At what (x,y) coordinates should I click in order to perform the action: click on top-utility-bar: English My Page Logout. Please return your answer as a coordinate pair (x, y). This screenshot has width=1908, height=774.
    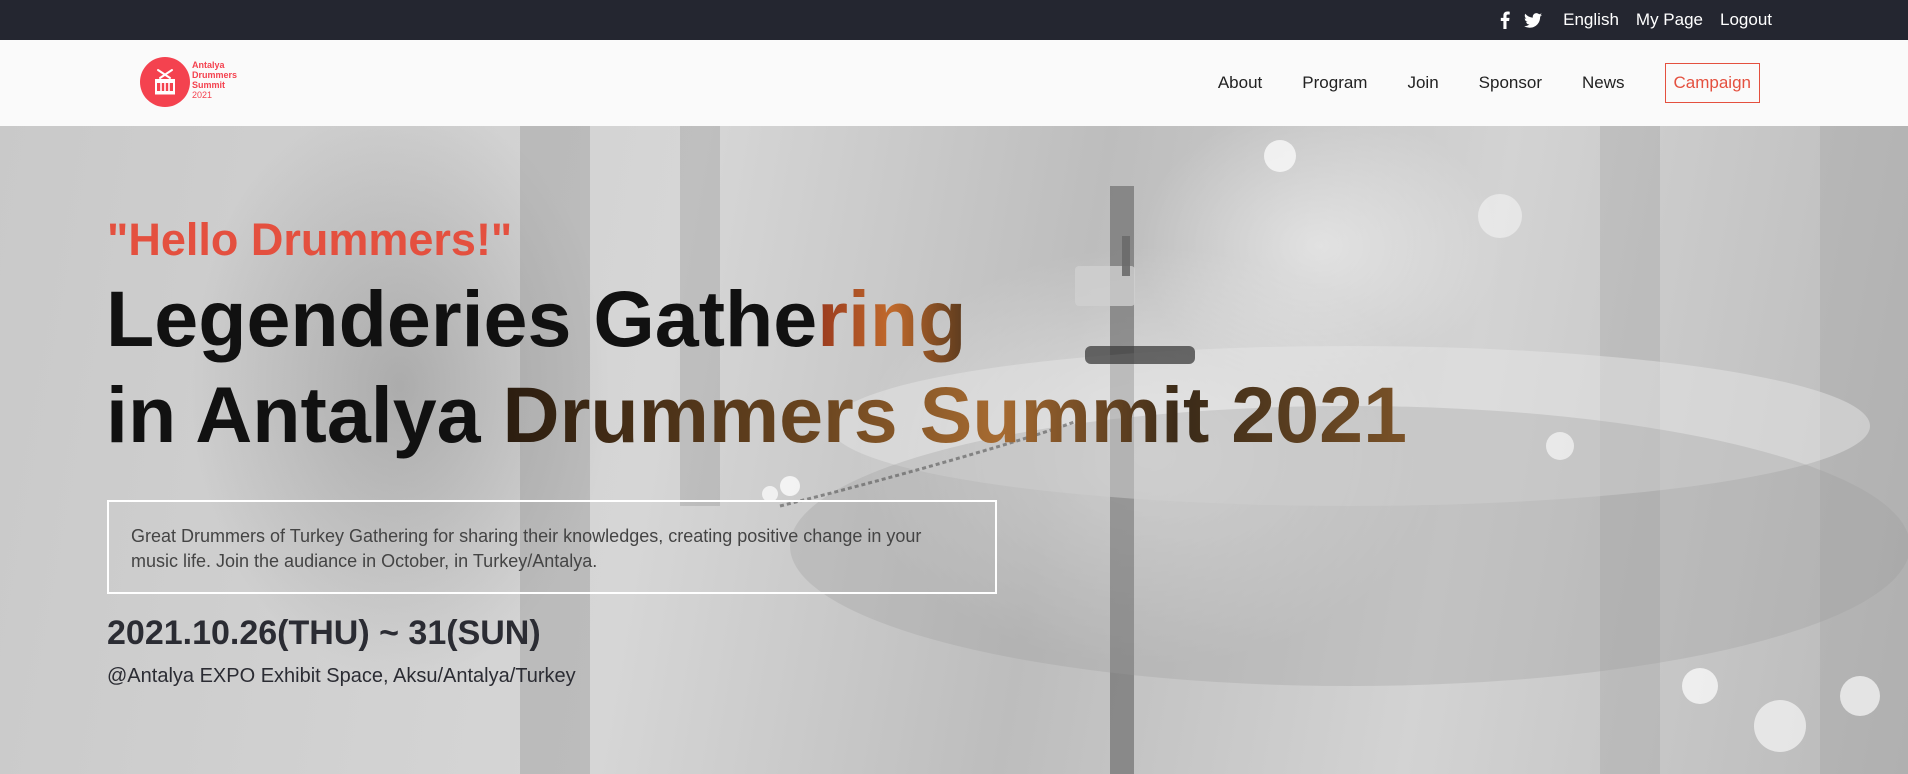
    Looking at the image, I should click on (954, 20).